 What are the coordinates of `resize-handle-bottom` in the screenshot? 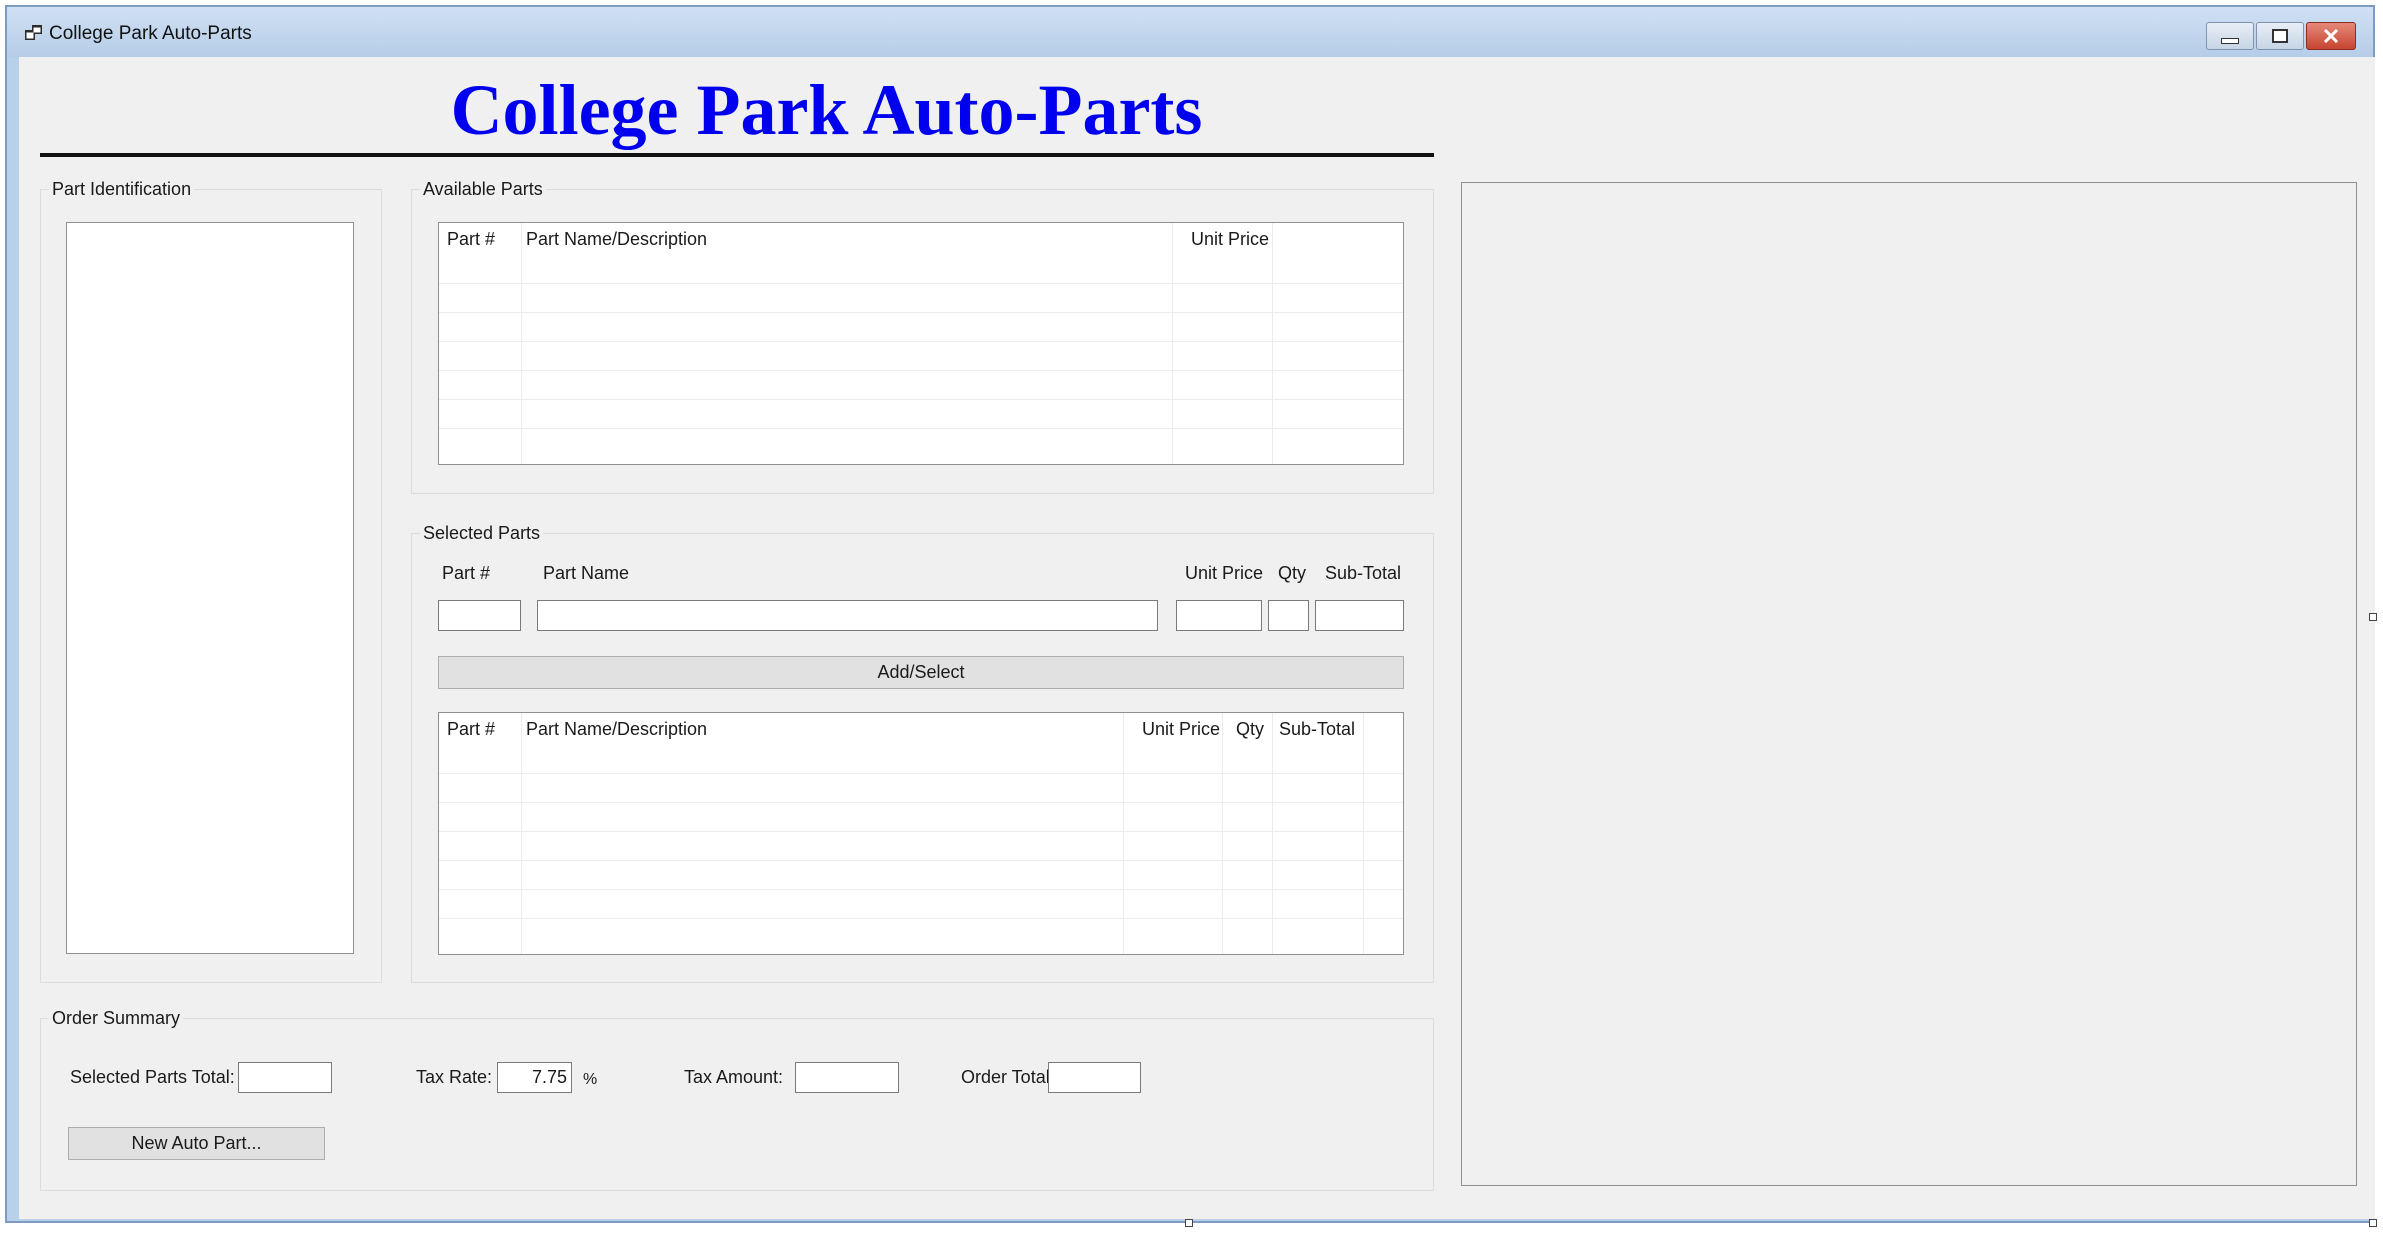 It's located at (1189, 1223).